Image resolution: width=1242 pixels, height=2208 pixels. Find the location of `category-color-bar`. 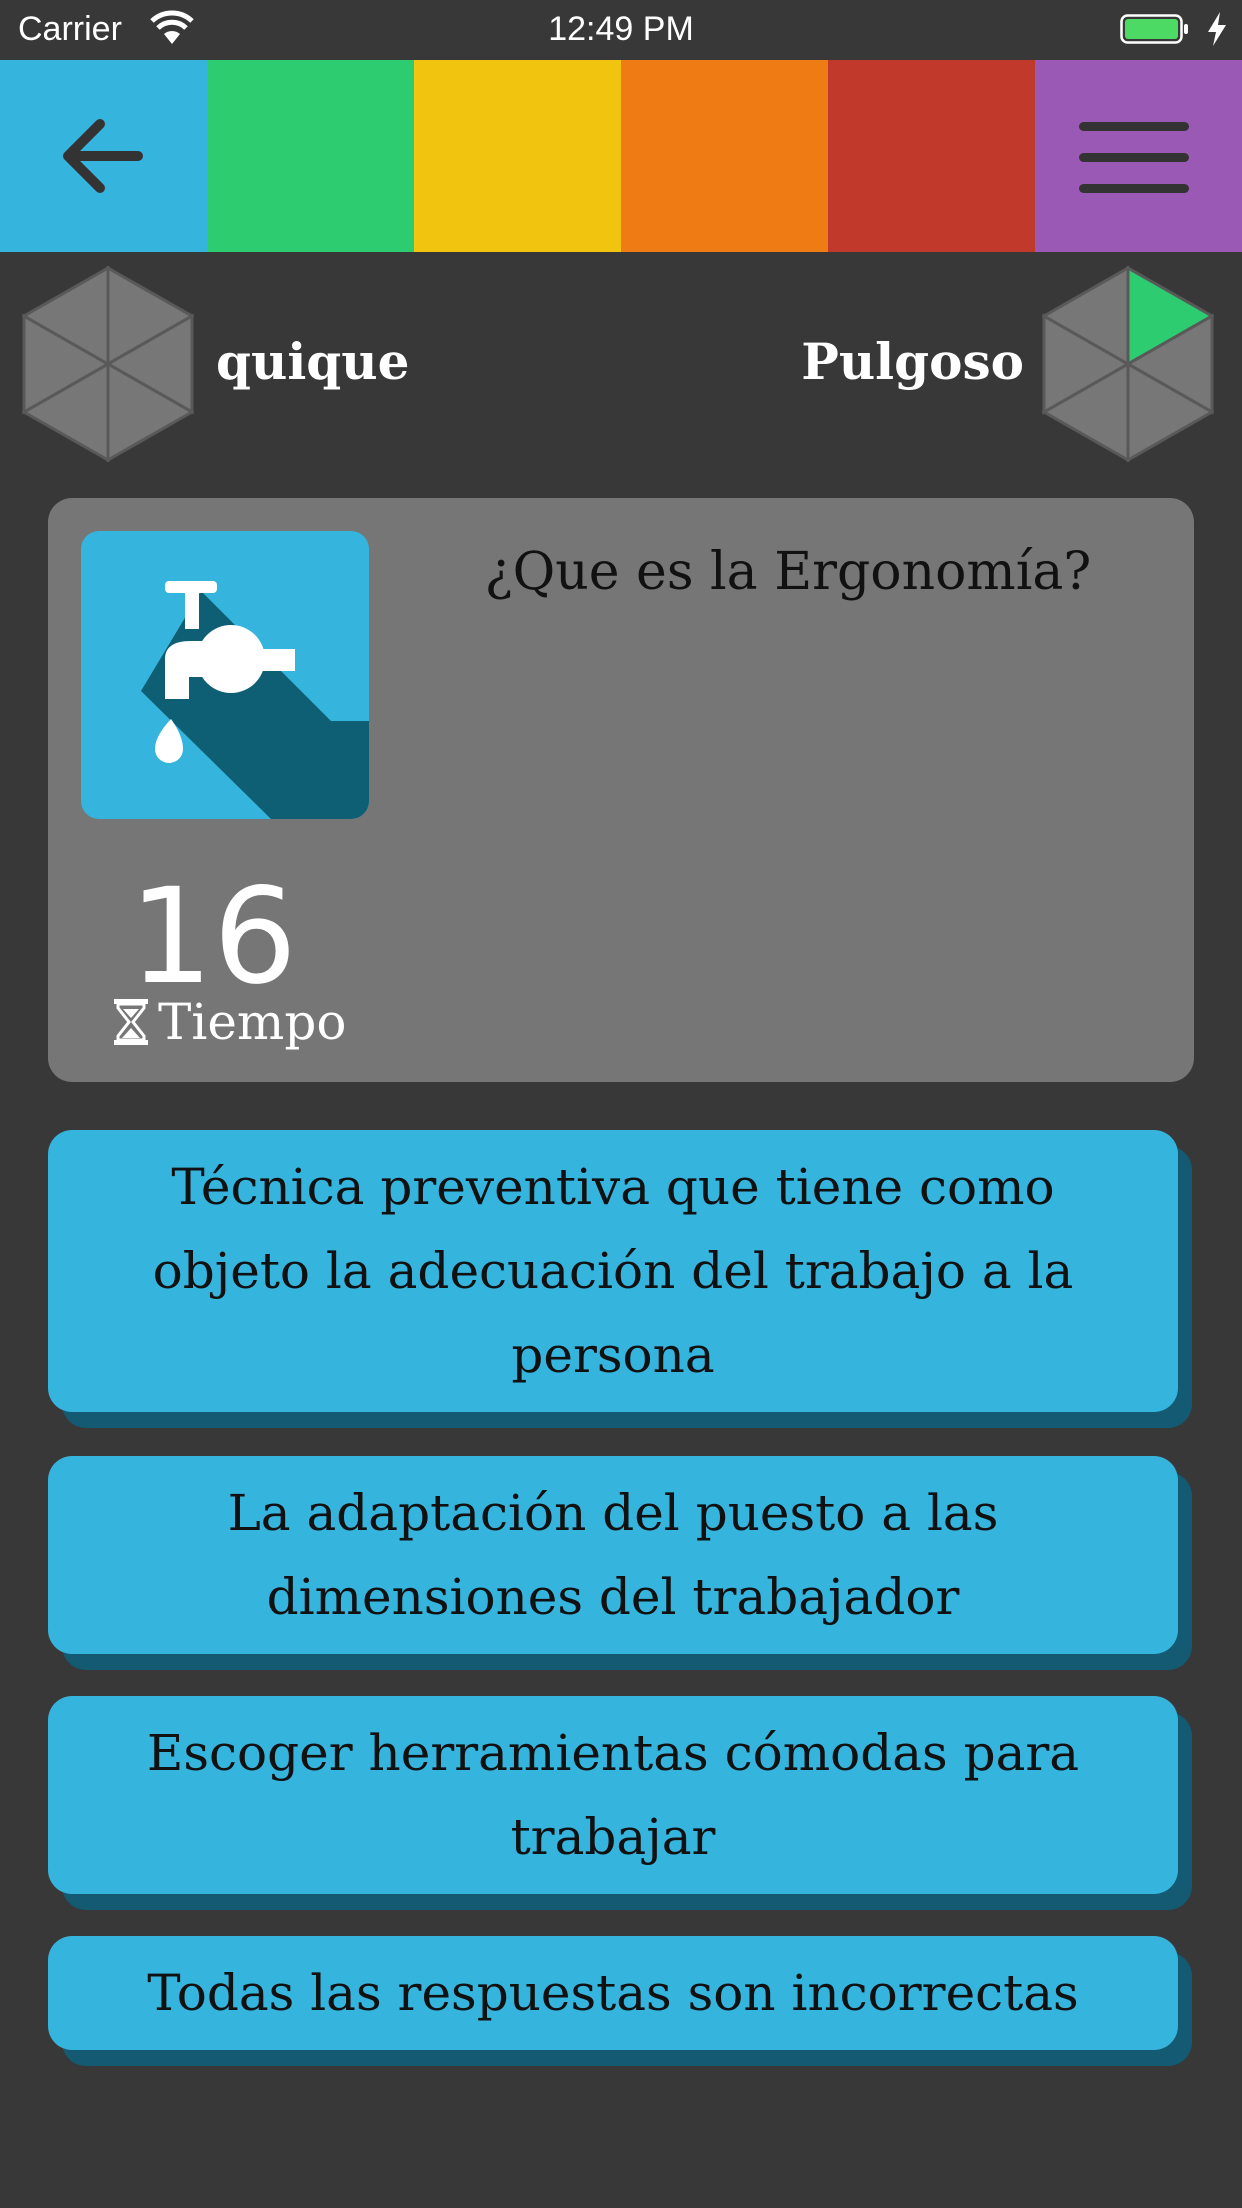

category-color-bar is located at coordinates (621, 156).